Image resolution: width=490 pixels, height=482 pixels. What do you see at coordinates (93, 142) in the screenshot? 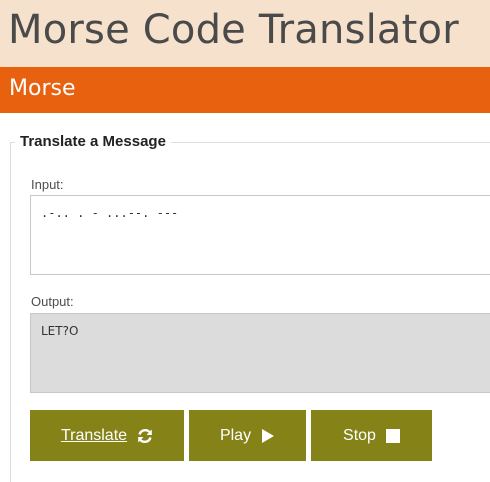
I see `fieldset-legend: Translate a Message` at bounding box center [93, 142].